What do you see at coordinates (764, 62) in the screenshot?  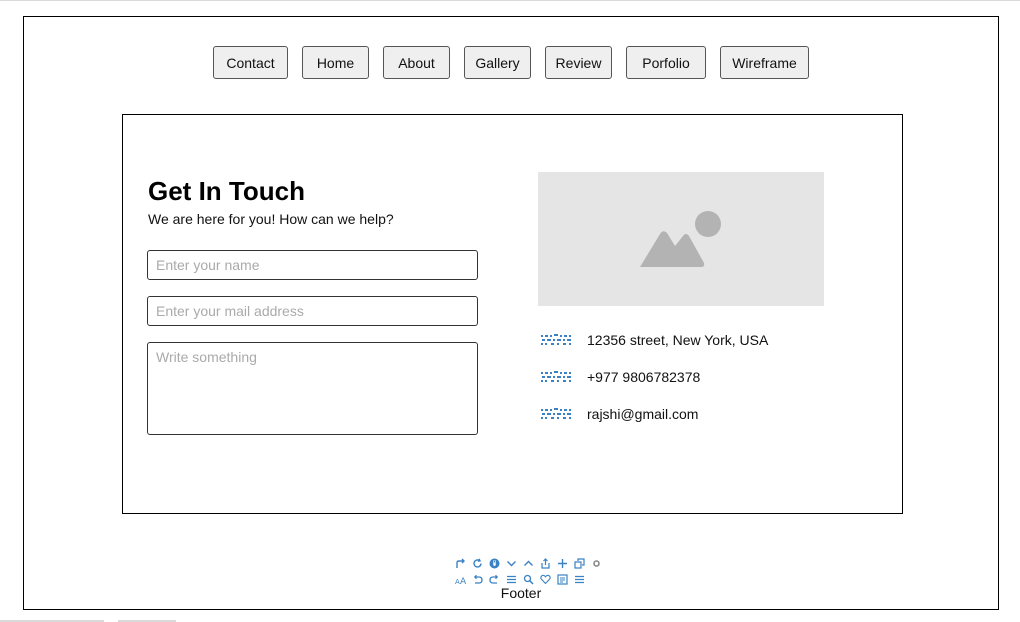 I see `nav-wireframe-button: Wireframe` at bounding box center [764, 62].